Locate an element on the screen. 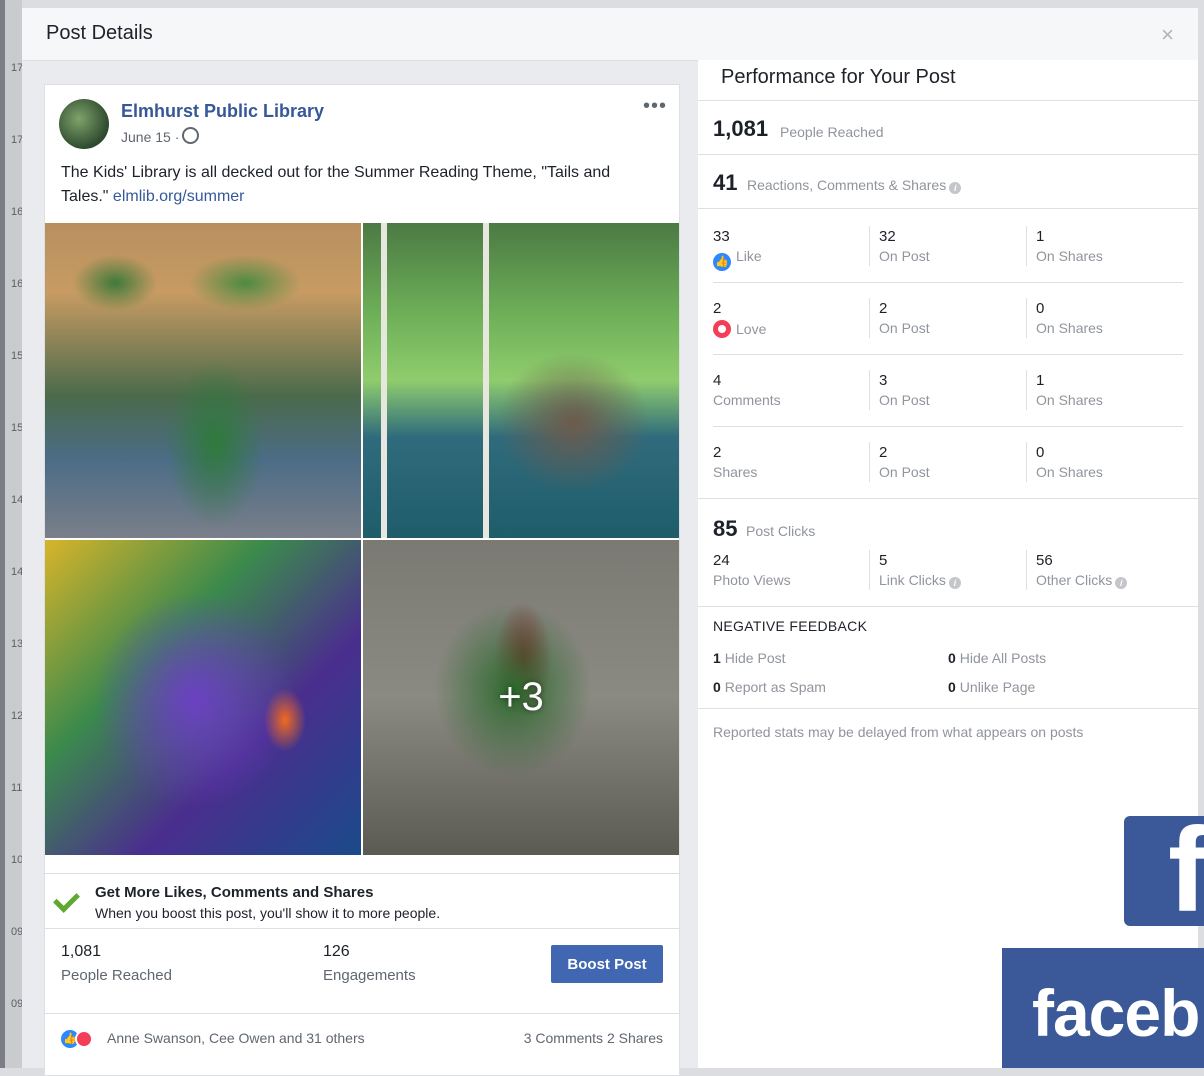 This screenshot has width=1204, height=1076. likes-on-shares-count: 1 is located at coordinates (1040, 236).